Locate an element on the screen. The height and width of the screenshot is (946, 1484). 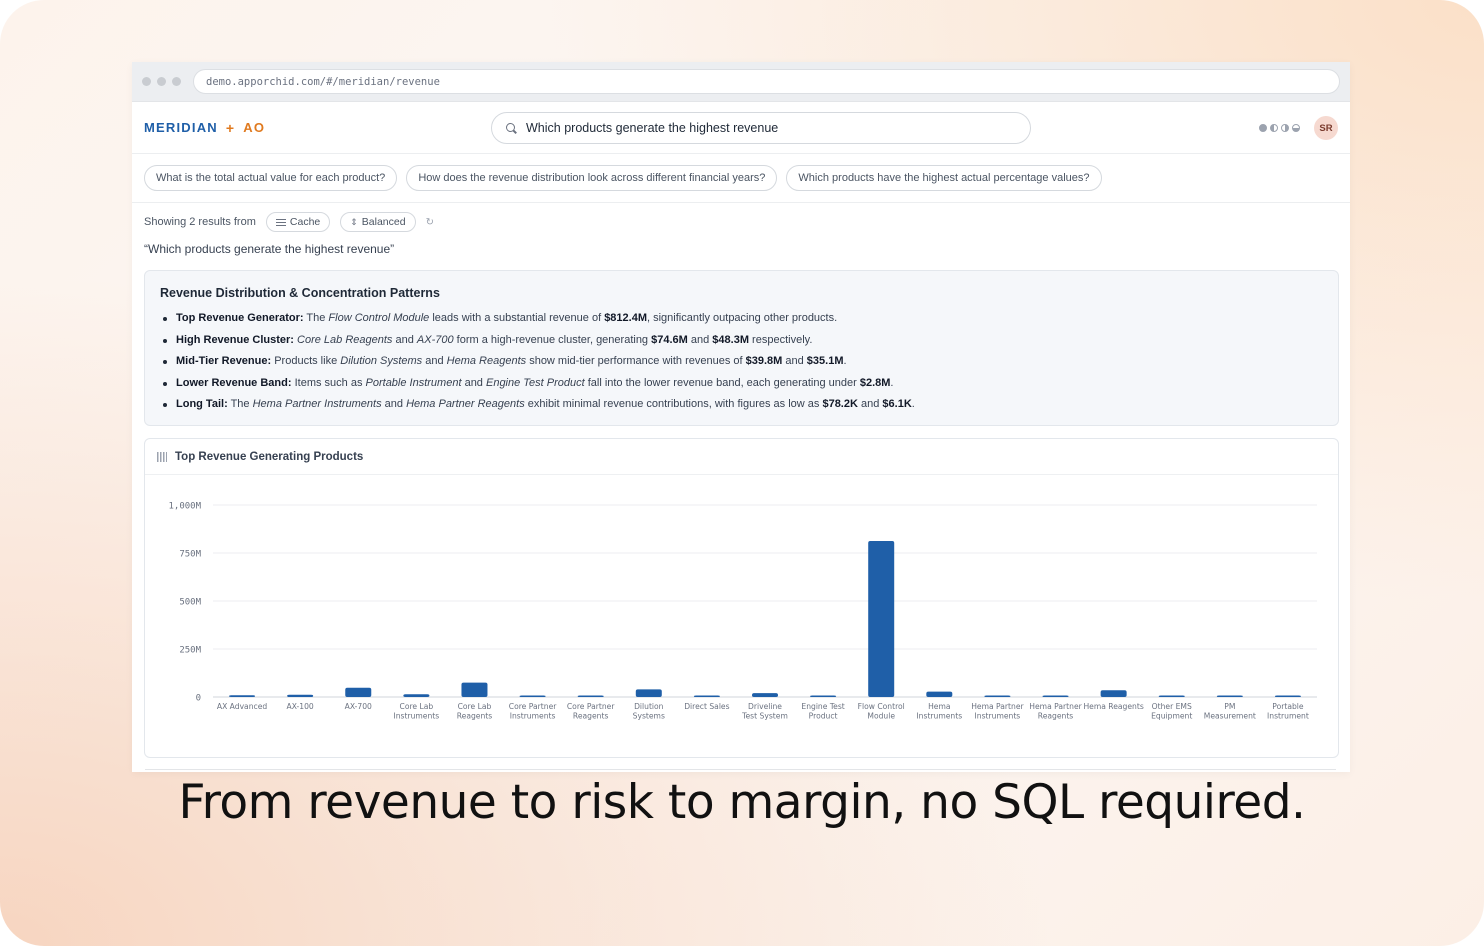
cache-icon is located at coordinates (280, 222).